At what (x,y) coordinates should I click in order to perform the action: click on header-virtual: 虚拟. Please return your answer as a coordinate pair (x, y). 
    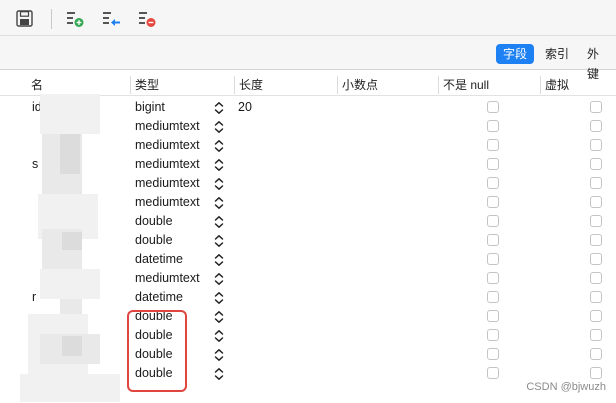
    Looking at the image, I should click on (555, 85).